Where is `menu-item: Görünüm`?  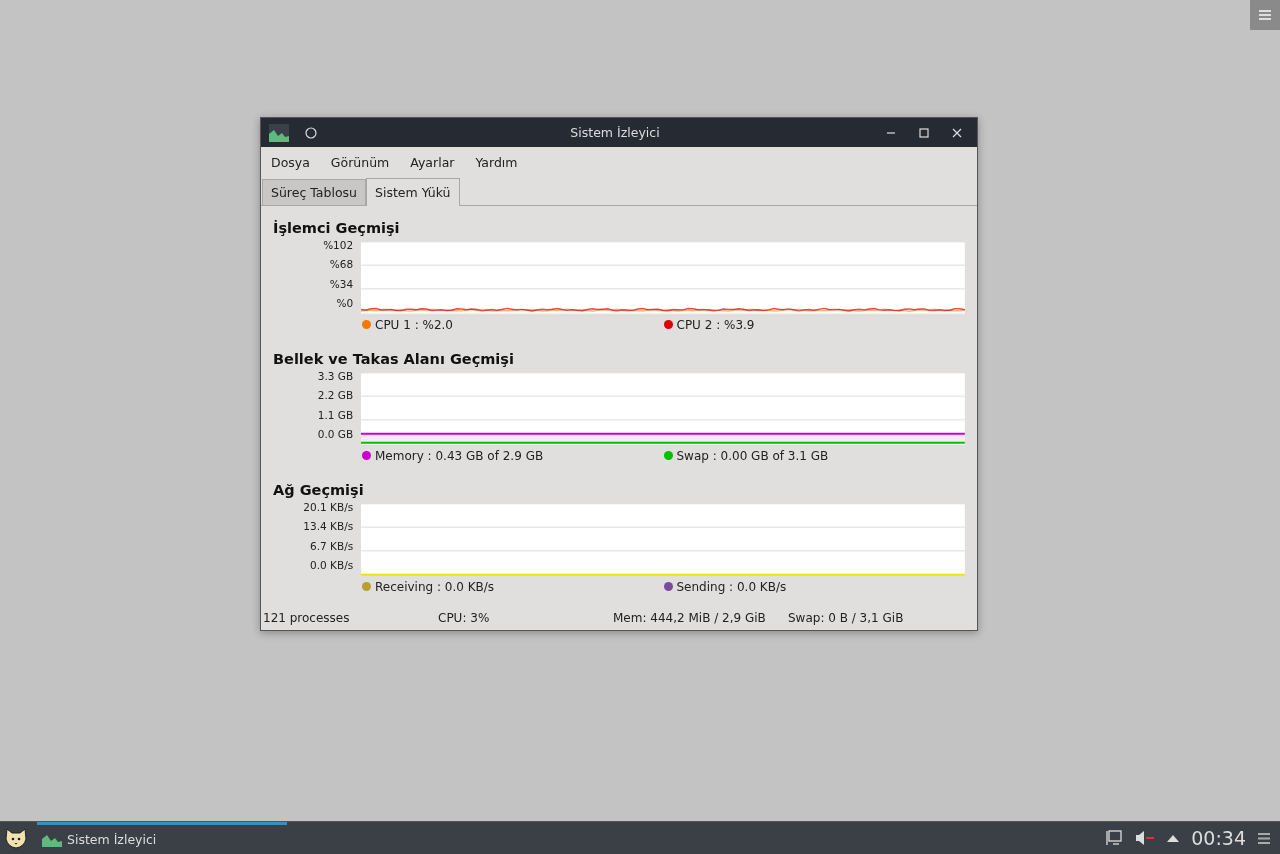
menu-item: Görünüm is located at coordinates (360, 162).